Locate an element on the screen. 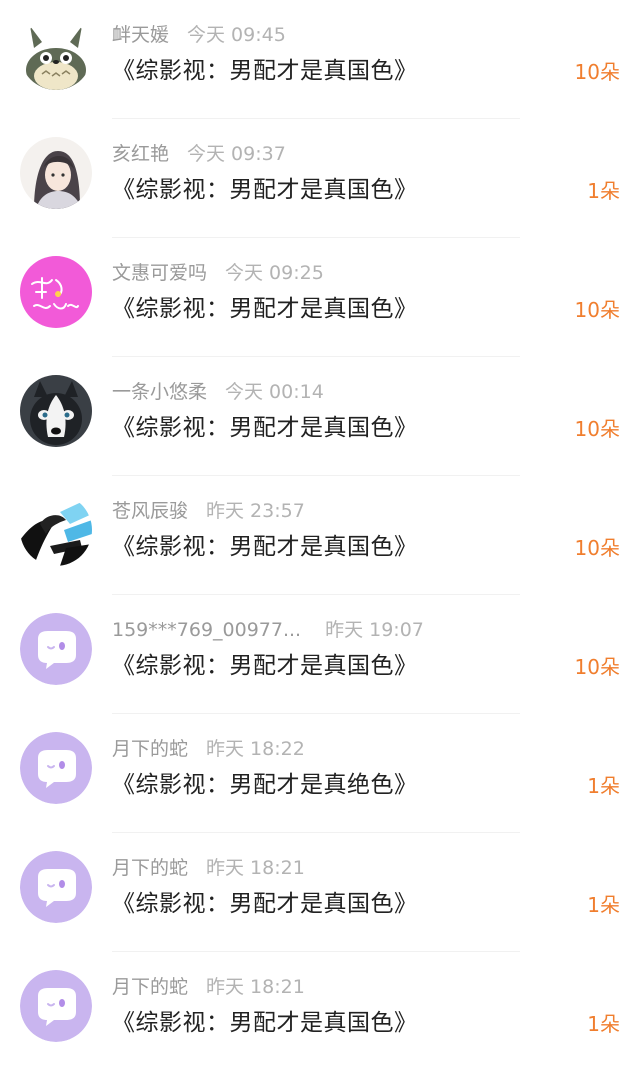 Image resolution: width=640 pixels, height=1075 pixels. book-title: 《综影视：男配才是真绝色》 is located at coordinates (265, 785).